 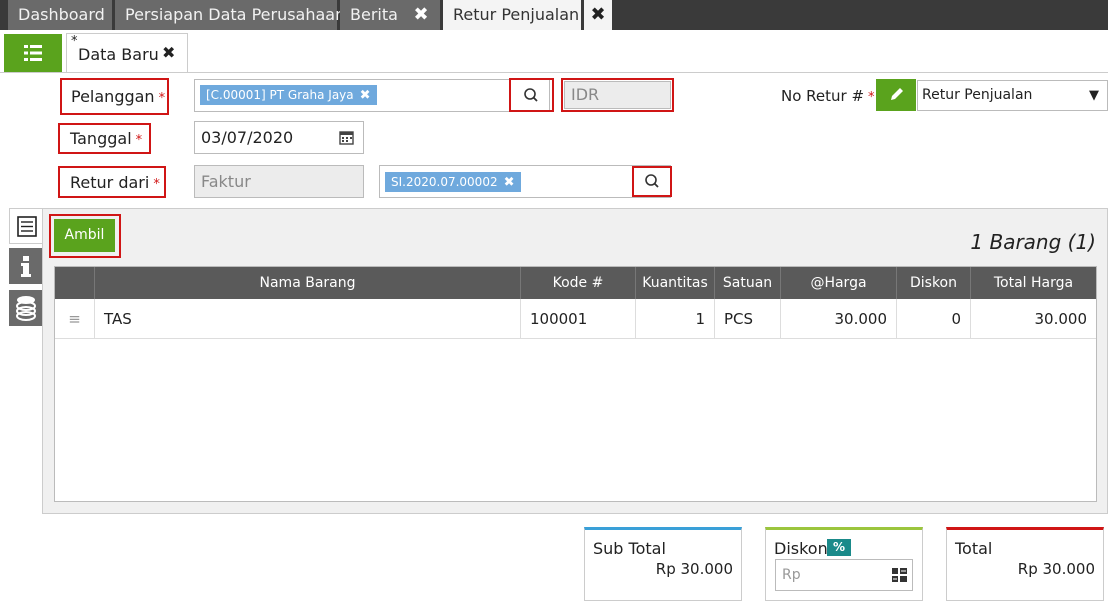 What do you see at coordinates (828, 96) in the screenshot?
I see `no-retur-label: No Retur # *` at bounding box center [828, 96].